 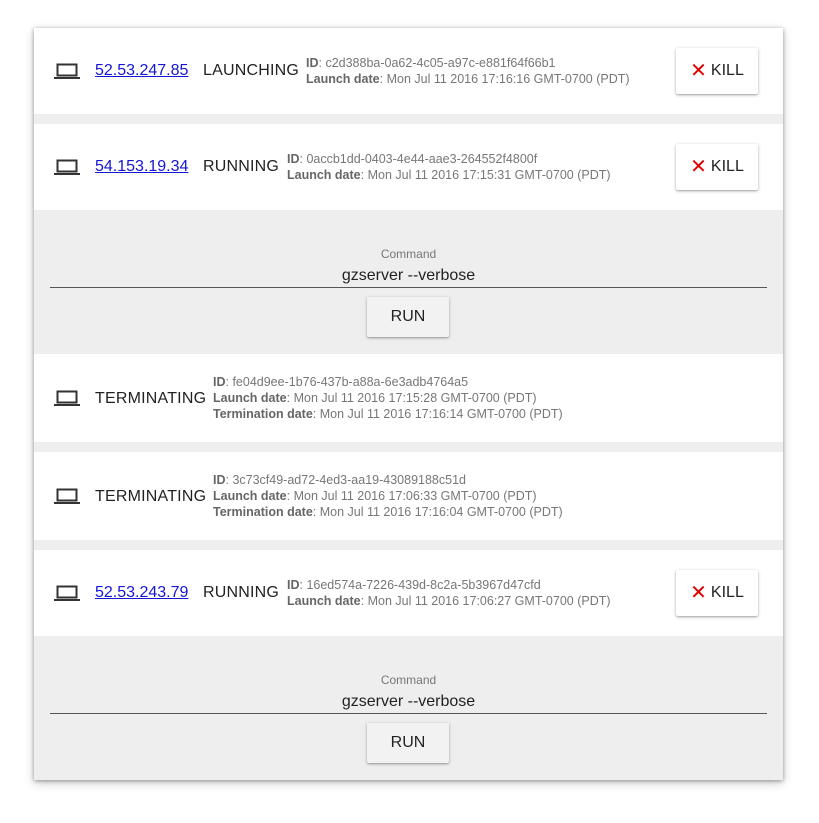 I want to click on instance-id: 0accb1dd-0403-4e44-aae3-264552f4800f, so click(x=422, y=159).